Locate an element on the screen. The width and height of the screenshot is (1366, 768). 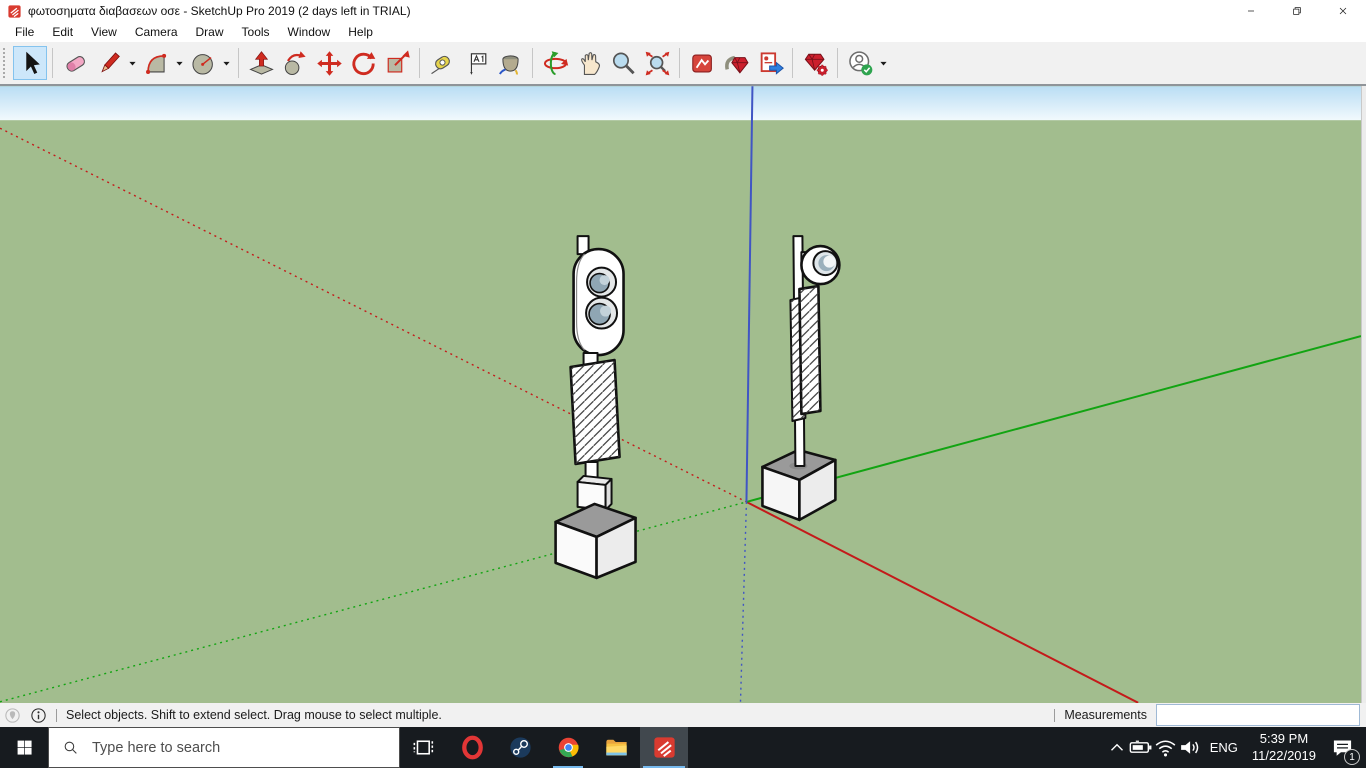
eraser-button is located at coordinates (75, 63).